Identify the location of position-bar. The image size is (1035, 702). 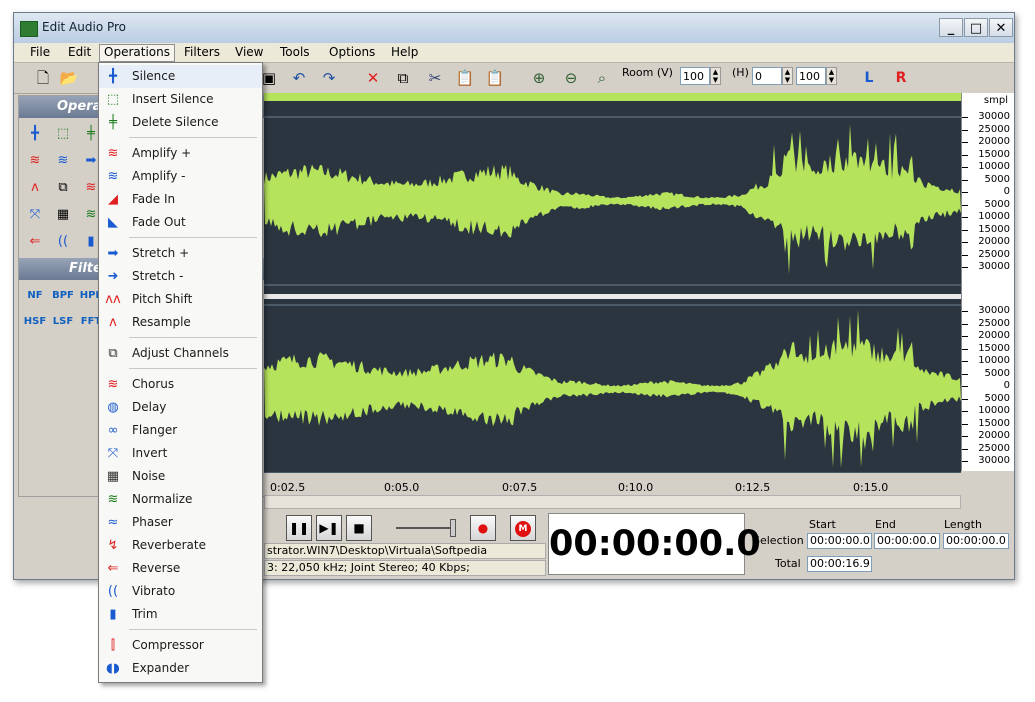
(612, 97).